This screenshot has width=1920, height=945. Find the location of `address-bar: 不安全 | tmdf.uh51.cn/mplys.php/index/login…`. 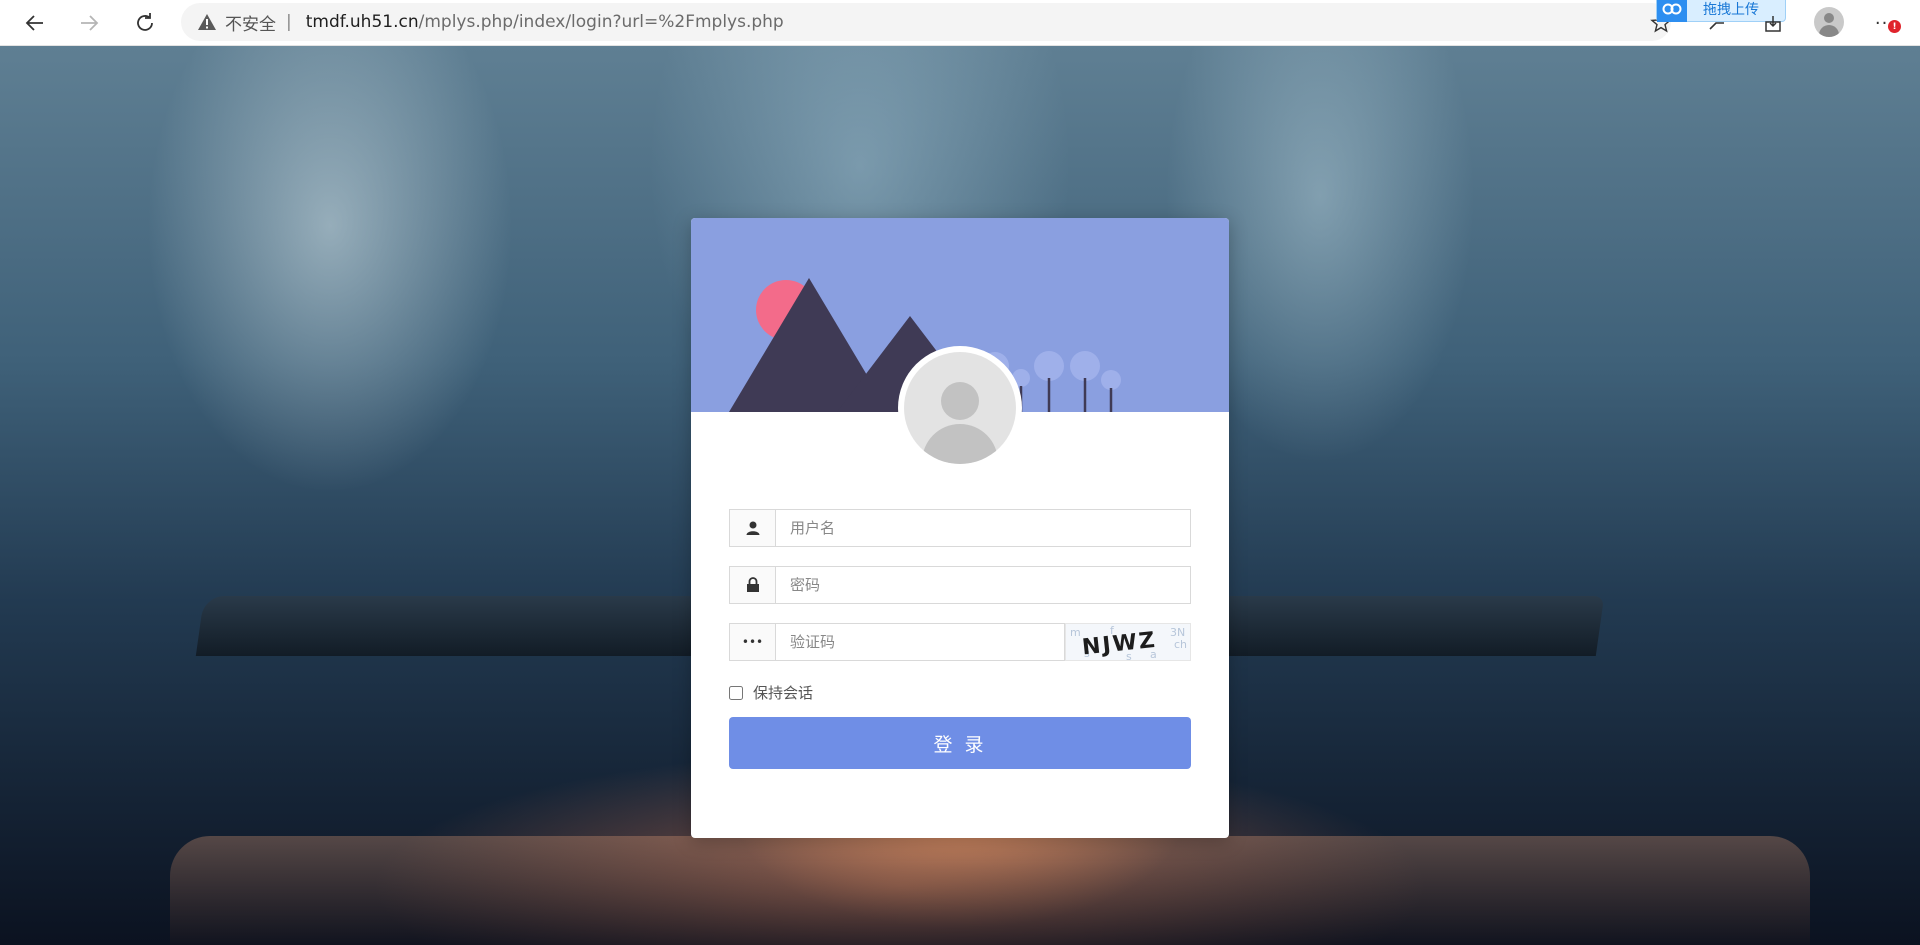

address-bar: 不安全 | tmdf.uh51.cn/mplys.php/index/login… is located at coordinates (926, 22).